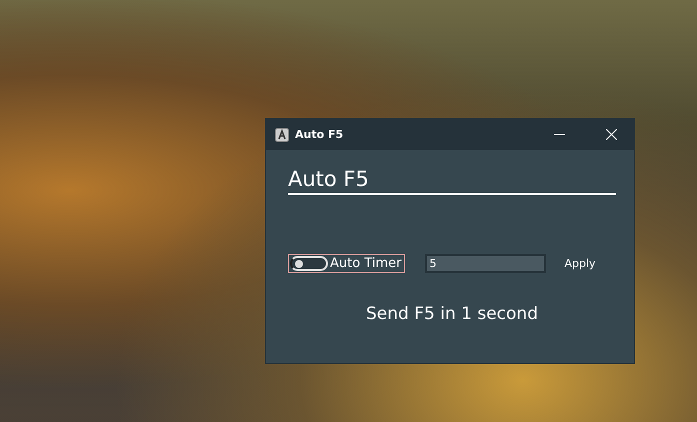 The image size is (697, 422). Describe the element at coordinates (282, 135) in the screenshot. I see `app-icon` at that location.